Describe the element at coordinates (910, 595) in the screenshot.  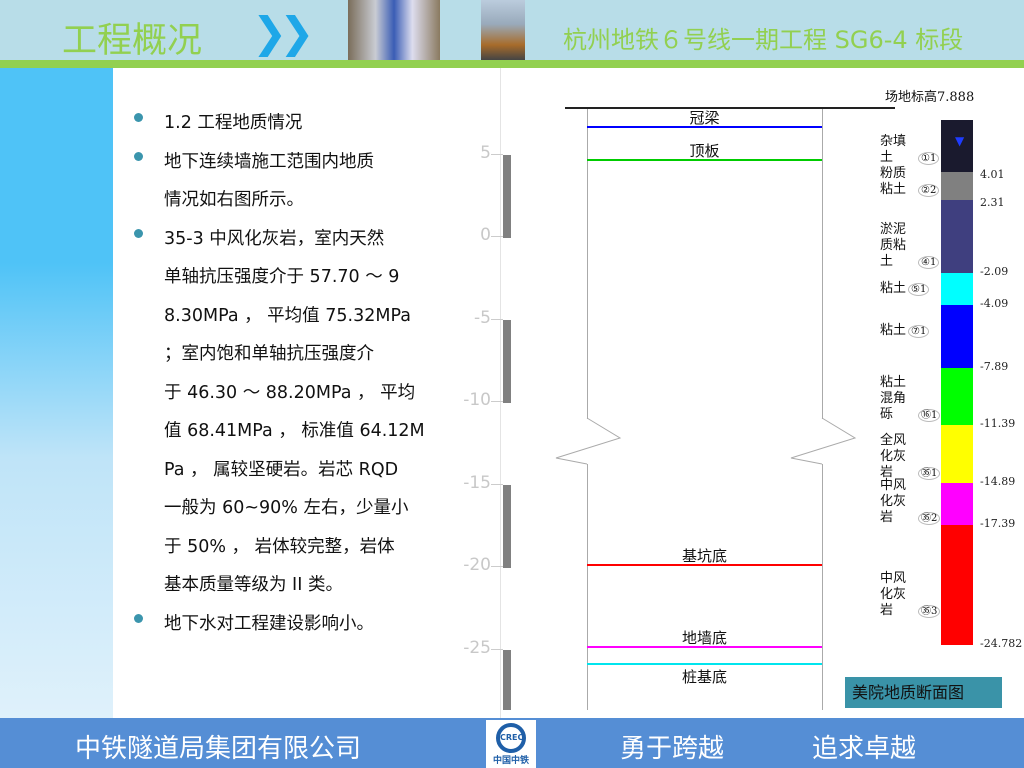
I see `stratum-label: 中风化灰岩 ㉟3` at that location.